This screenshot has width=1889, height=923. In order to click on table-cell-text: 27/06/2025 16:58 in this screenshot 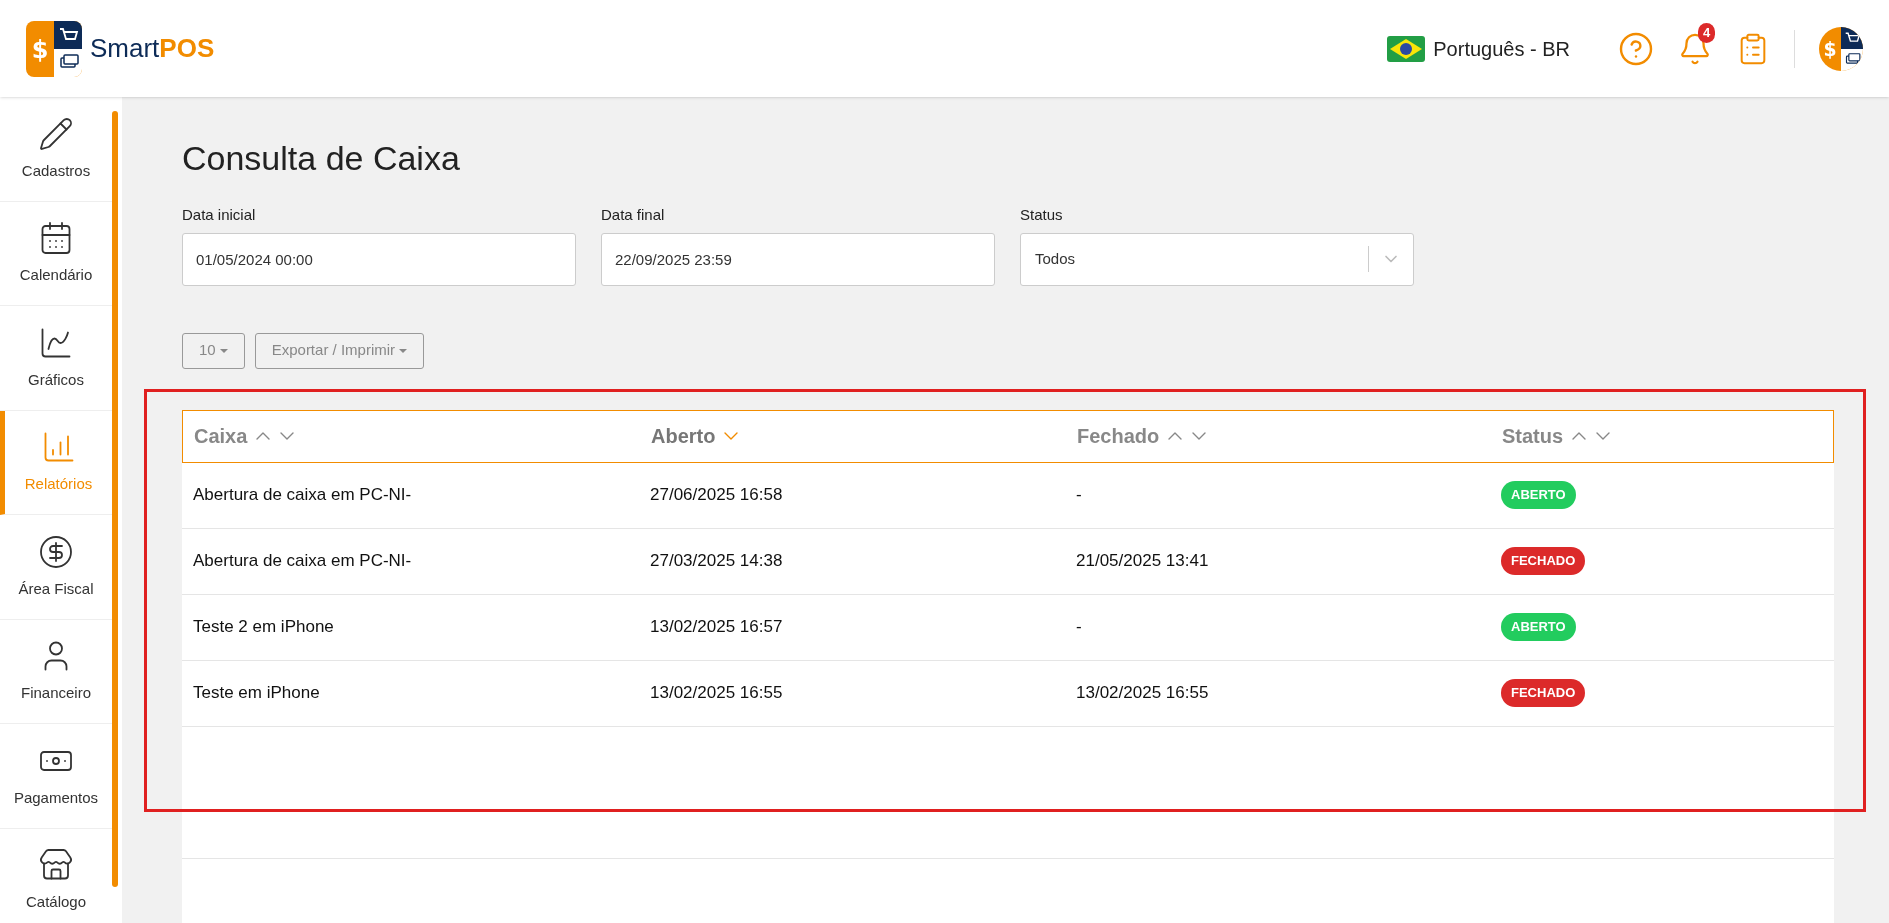, I will do `click(716, 495)`.